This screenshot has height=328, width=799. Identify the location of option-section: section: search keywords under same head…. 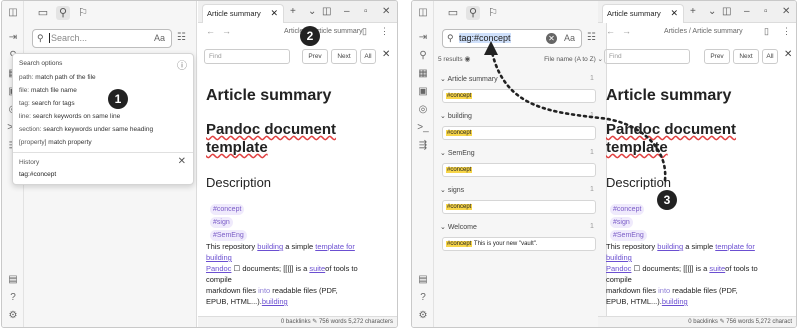
(86, 129).